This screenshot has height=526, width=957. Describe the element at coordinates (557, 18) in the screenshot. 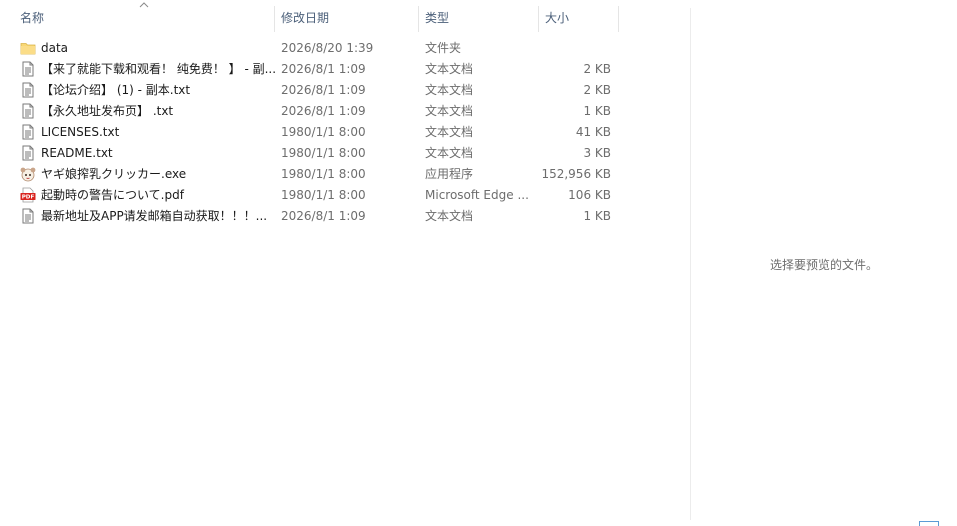

I see `column-header-size-label: 大小` at that location.